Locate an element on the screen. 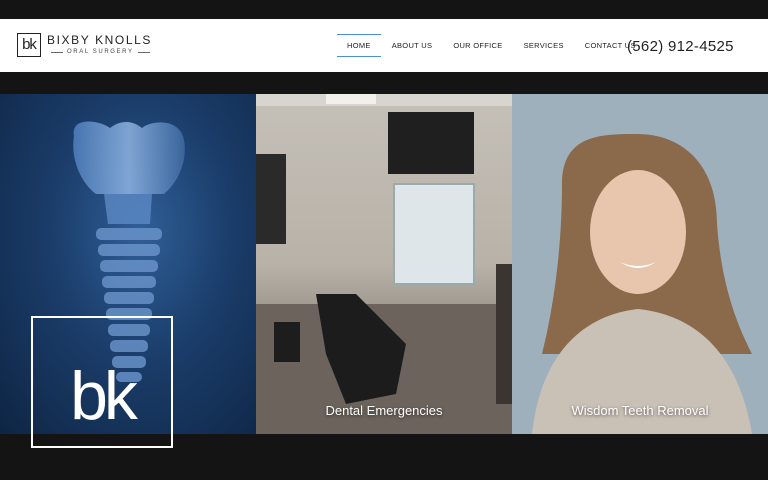  nav-home: HOME is located at coordinates (359, 45).